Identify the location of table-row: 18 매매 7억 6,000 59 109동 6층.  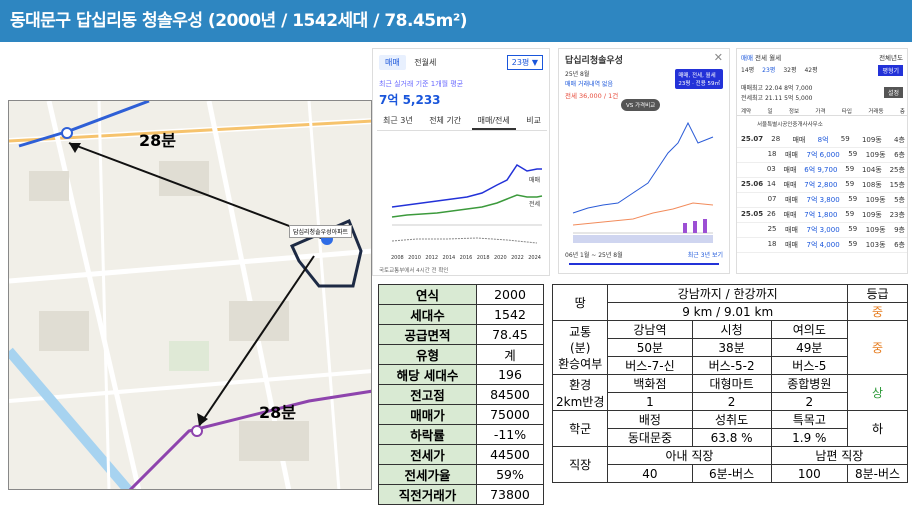
(822, 155).